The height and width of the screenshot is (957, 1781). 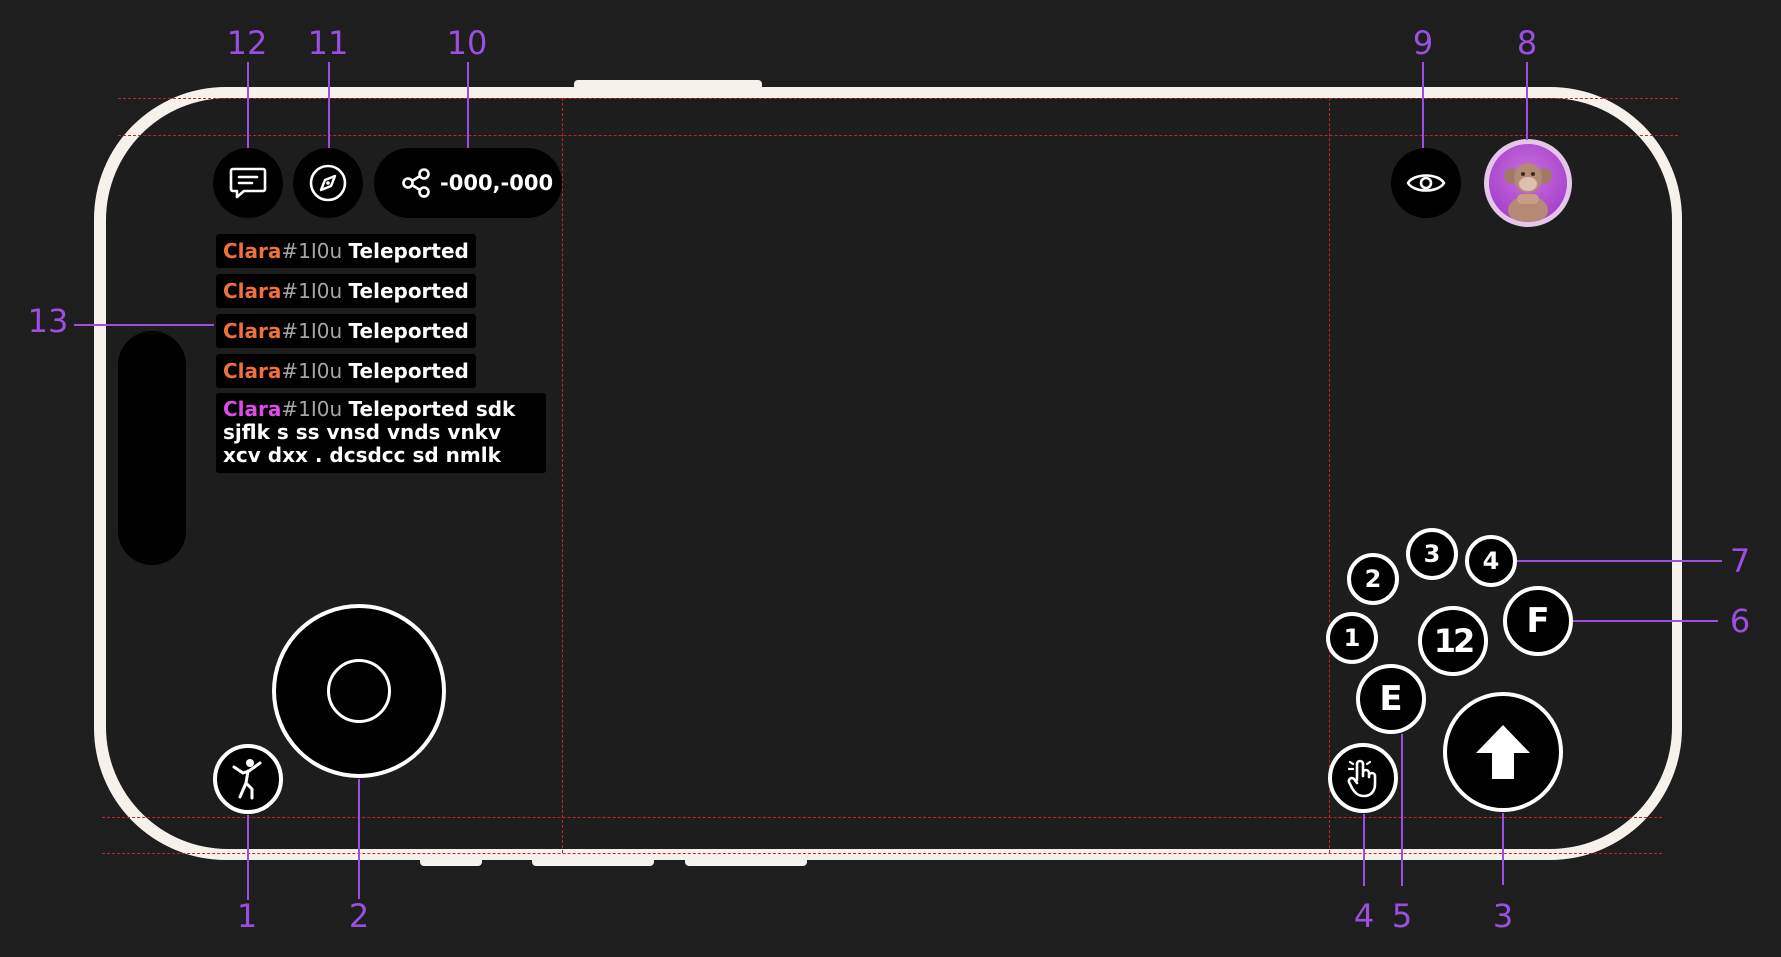 I want to click on pointer-button, so click(x=1363, y=778).